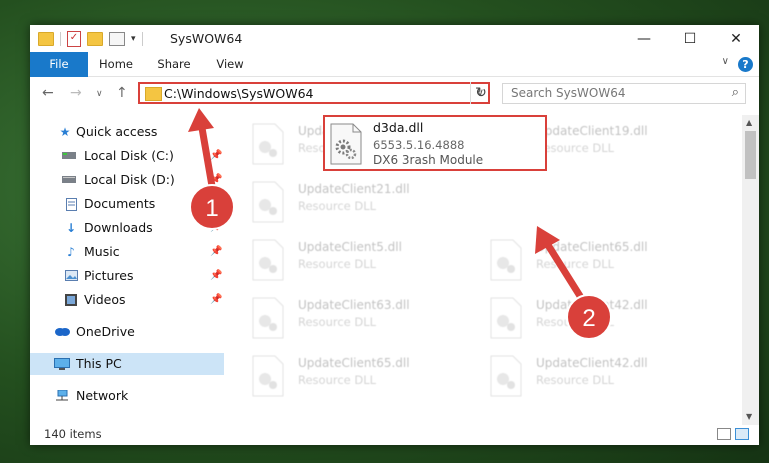 The height and width of the screenshot is (463, 769). What do you see at coordinates (102, 251) in the screenshot?
I see `sidebar-item-label: Music` at bounding box center [102, 251].